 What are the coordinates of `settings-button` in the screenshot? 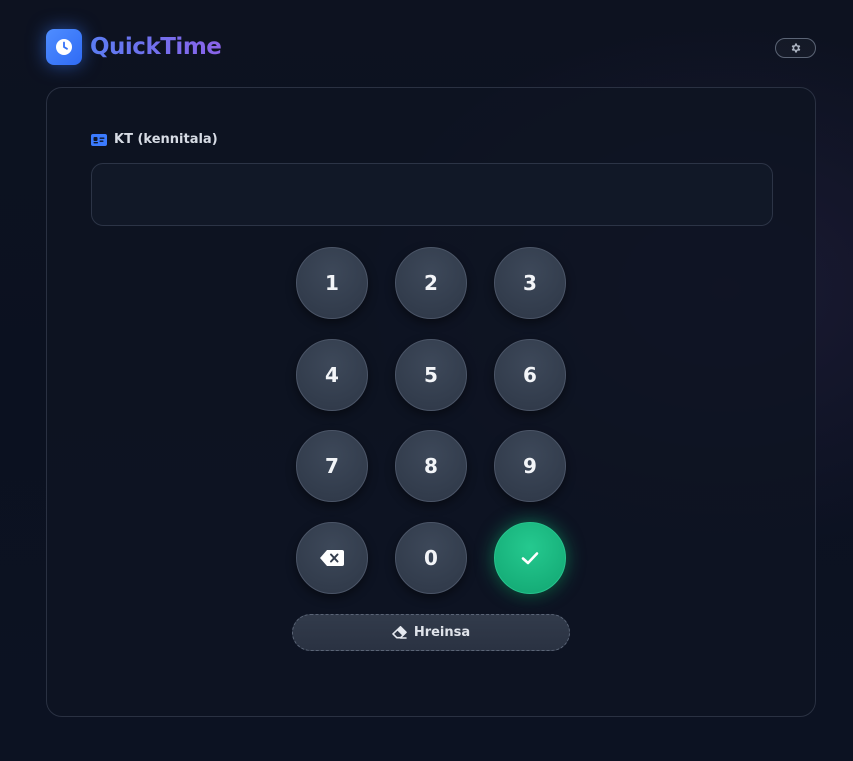 It's located at (795, 47).